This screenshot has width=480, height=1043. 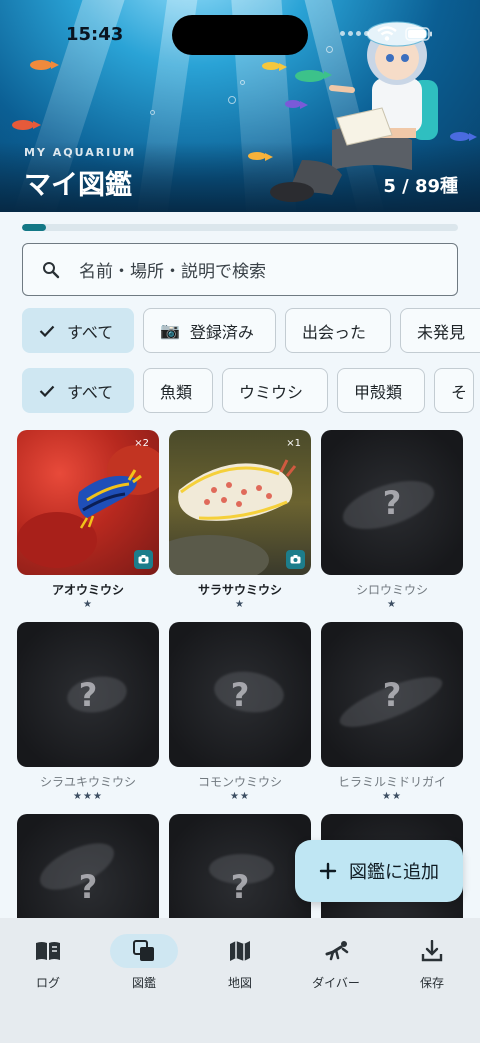 I want to click on species-name: シロウミウシ, so click(x=391, y=590).